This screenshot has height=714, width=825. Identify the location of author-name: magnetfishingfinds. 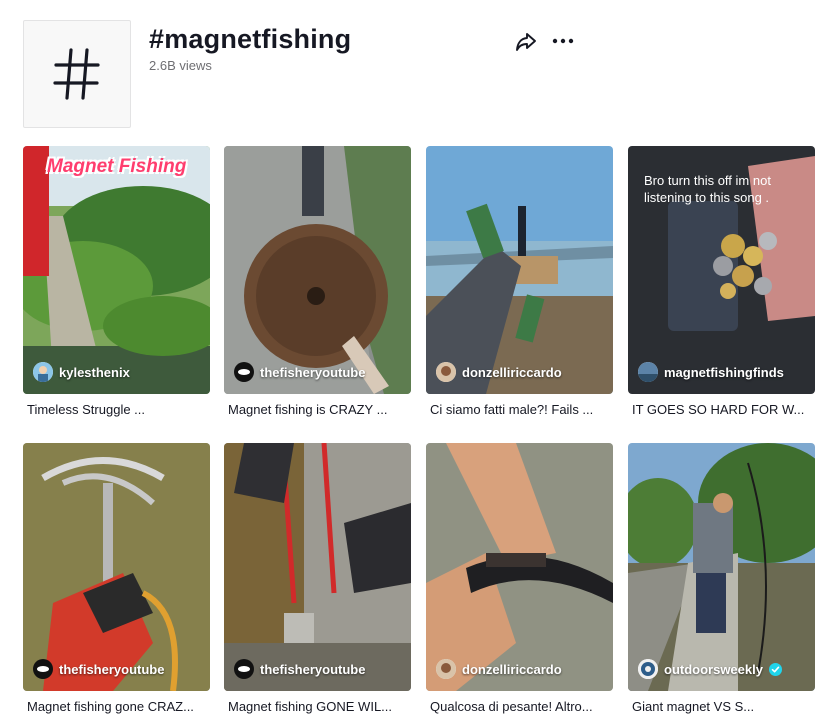
(724, 372).